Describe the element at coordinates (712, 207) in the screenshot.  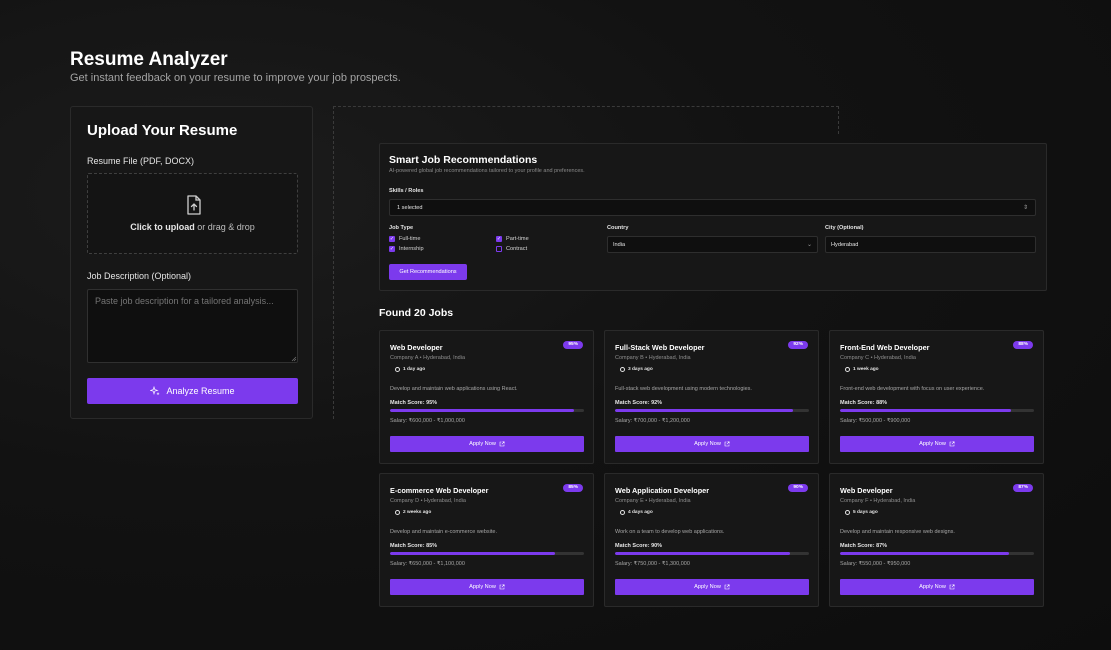
I see `skills-select: 1 selected ⇕` at that location.